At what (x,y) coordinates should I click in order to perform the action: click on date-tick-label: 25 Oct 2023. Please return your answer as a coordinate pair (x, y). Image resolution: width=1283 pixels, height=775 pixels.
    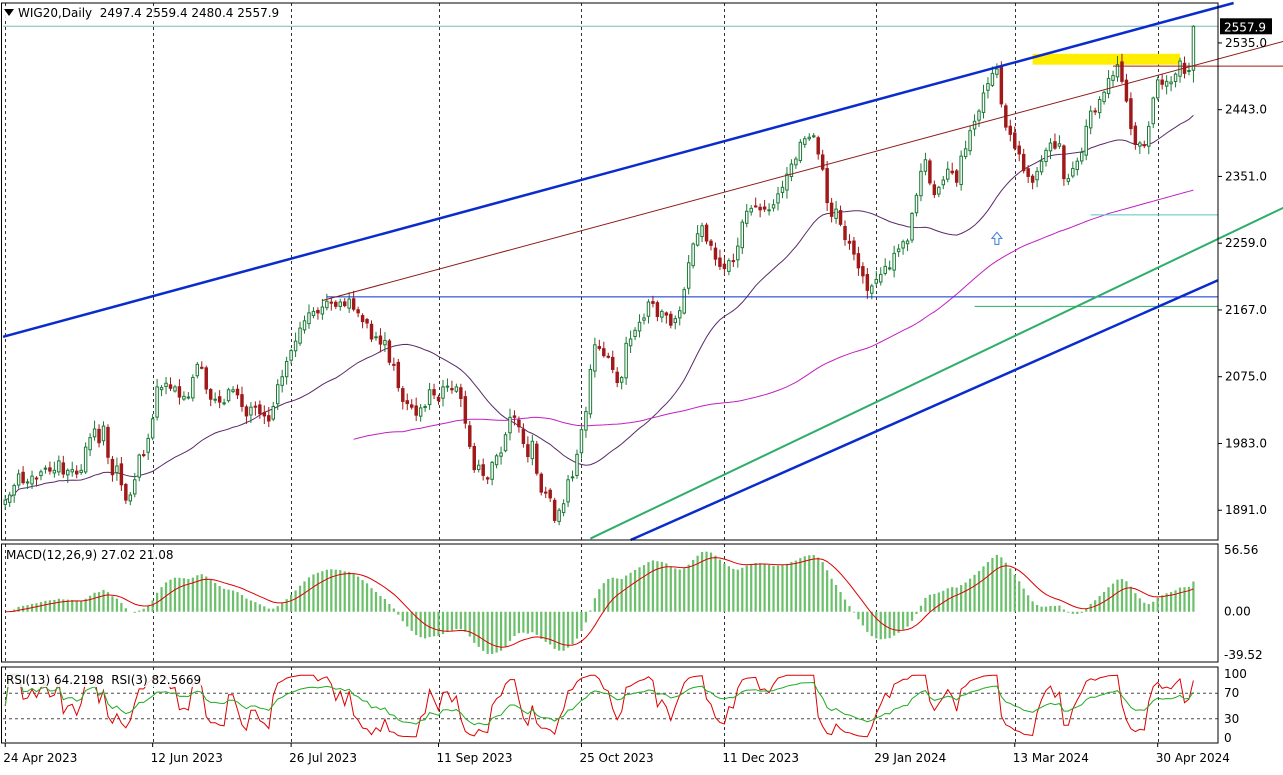
    Looking at the image, I should click on (616, 758).